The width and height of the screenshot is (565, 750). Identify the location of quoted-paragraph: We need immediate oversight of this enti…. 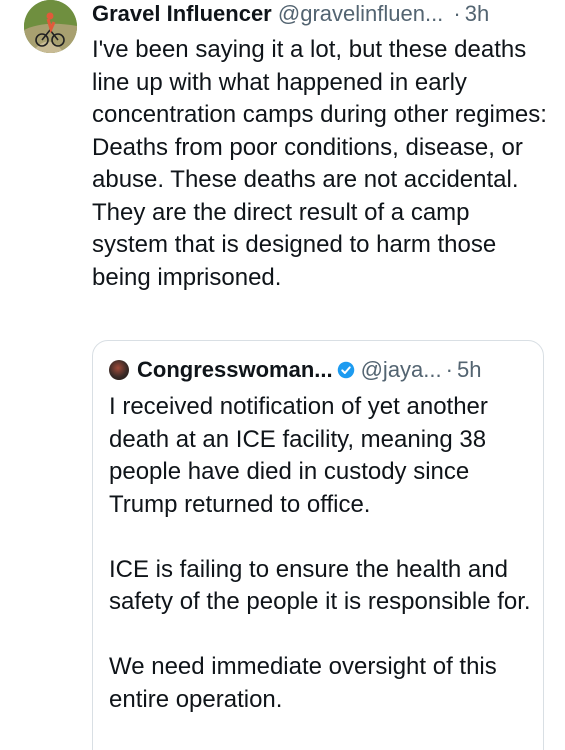
(303, 683).